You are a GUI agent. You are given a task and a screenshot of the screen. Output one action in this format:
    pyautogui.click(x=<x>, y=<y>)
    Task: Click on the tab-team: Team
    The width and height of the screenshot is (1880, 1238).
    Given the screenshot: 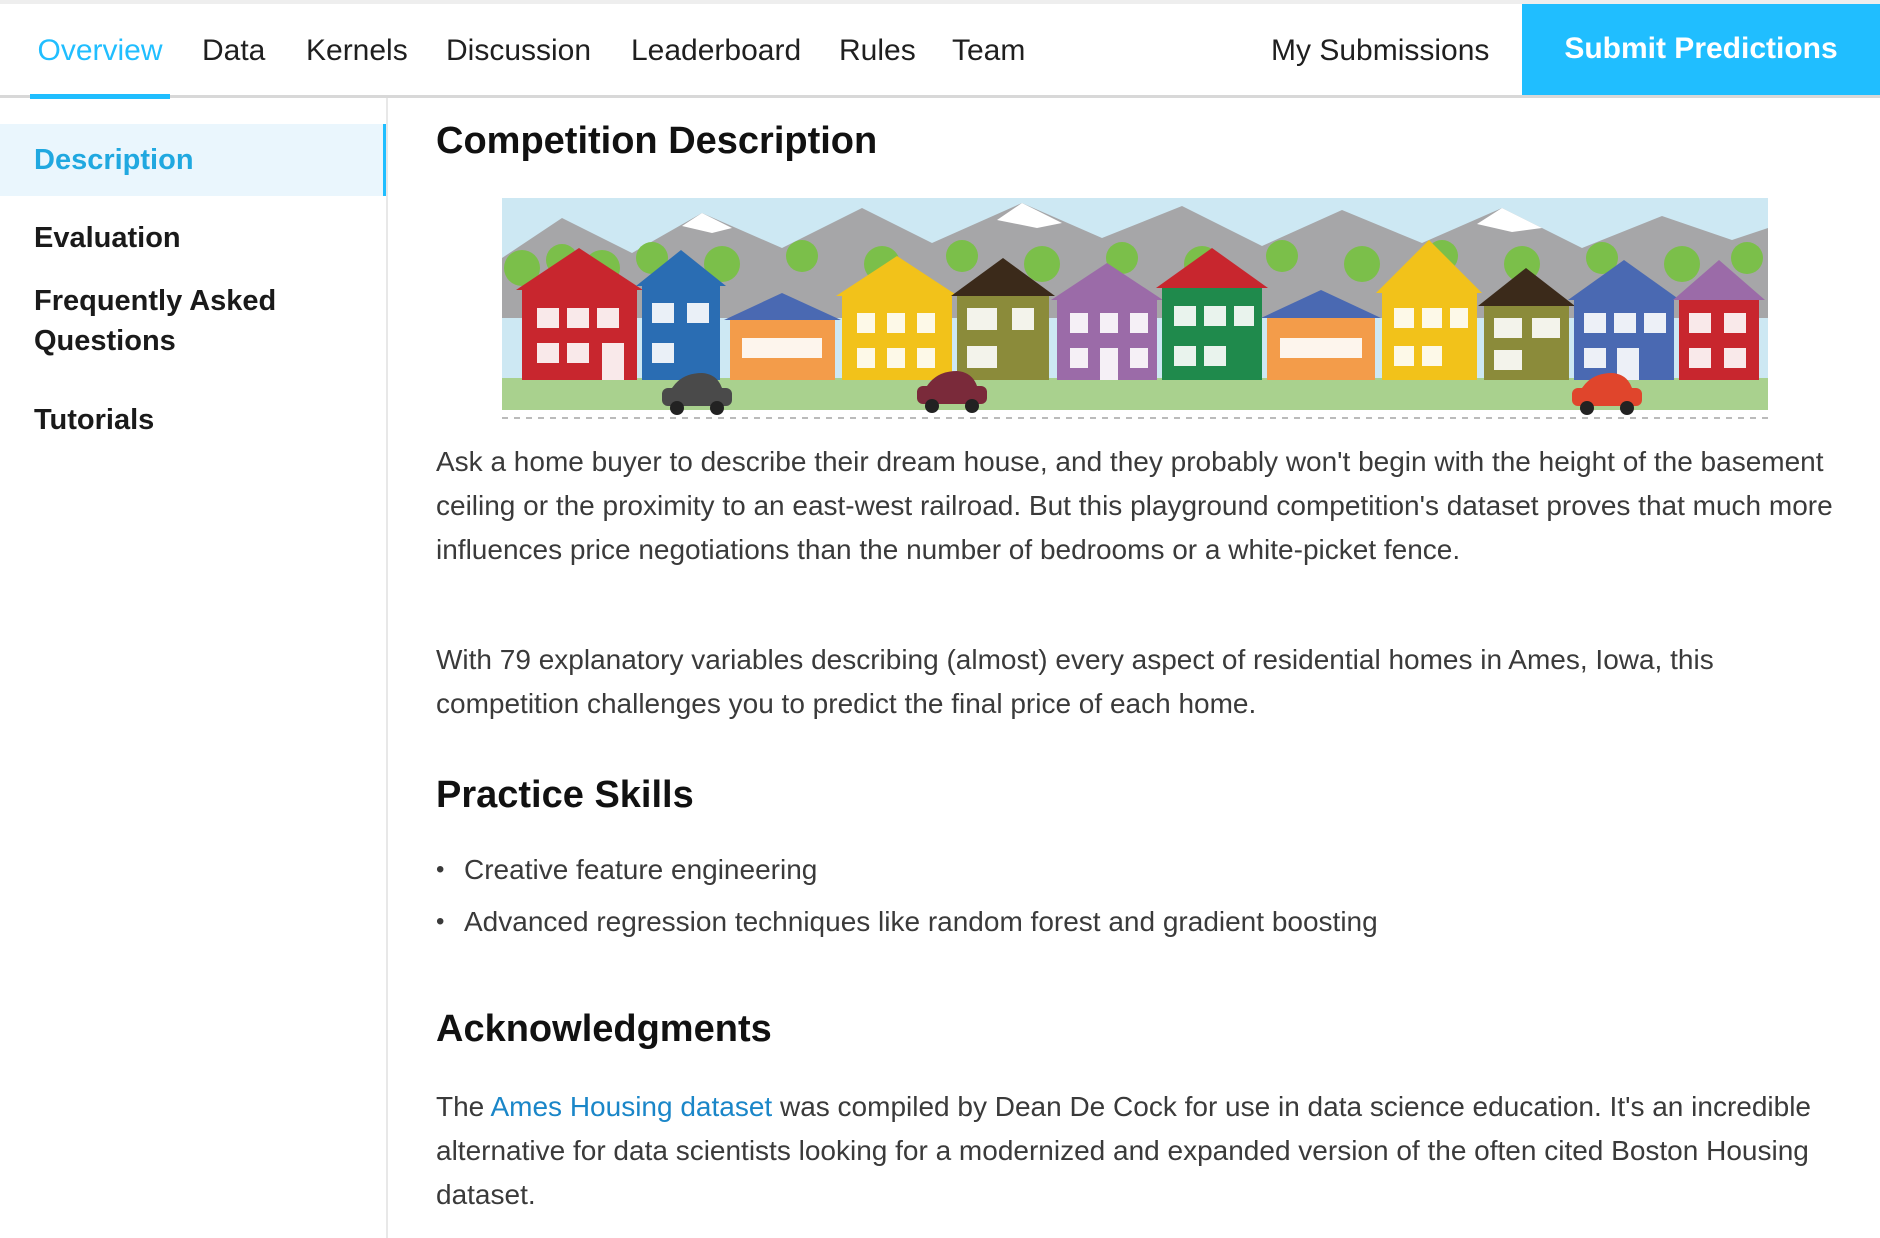 What is the action you would take?
    pyautogui.click(x=988, y=53)
    